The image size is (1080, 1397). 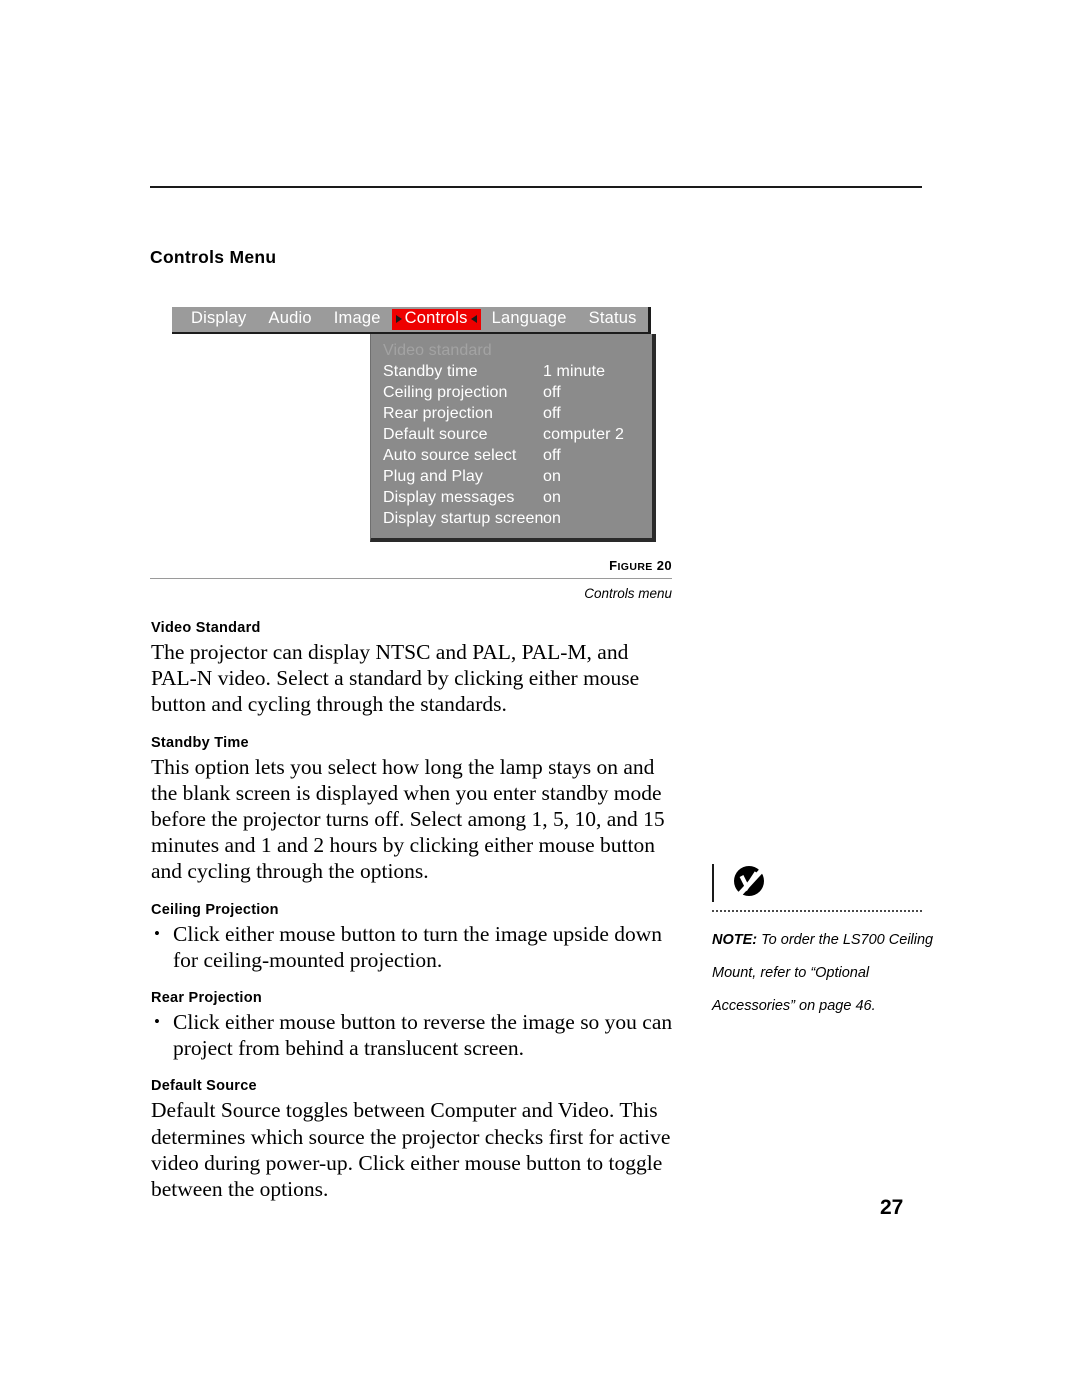 What do you see at coordinates (271, 436) in the screenshot?
I see `osd-backdrop` at bounding box center [271, 436].